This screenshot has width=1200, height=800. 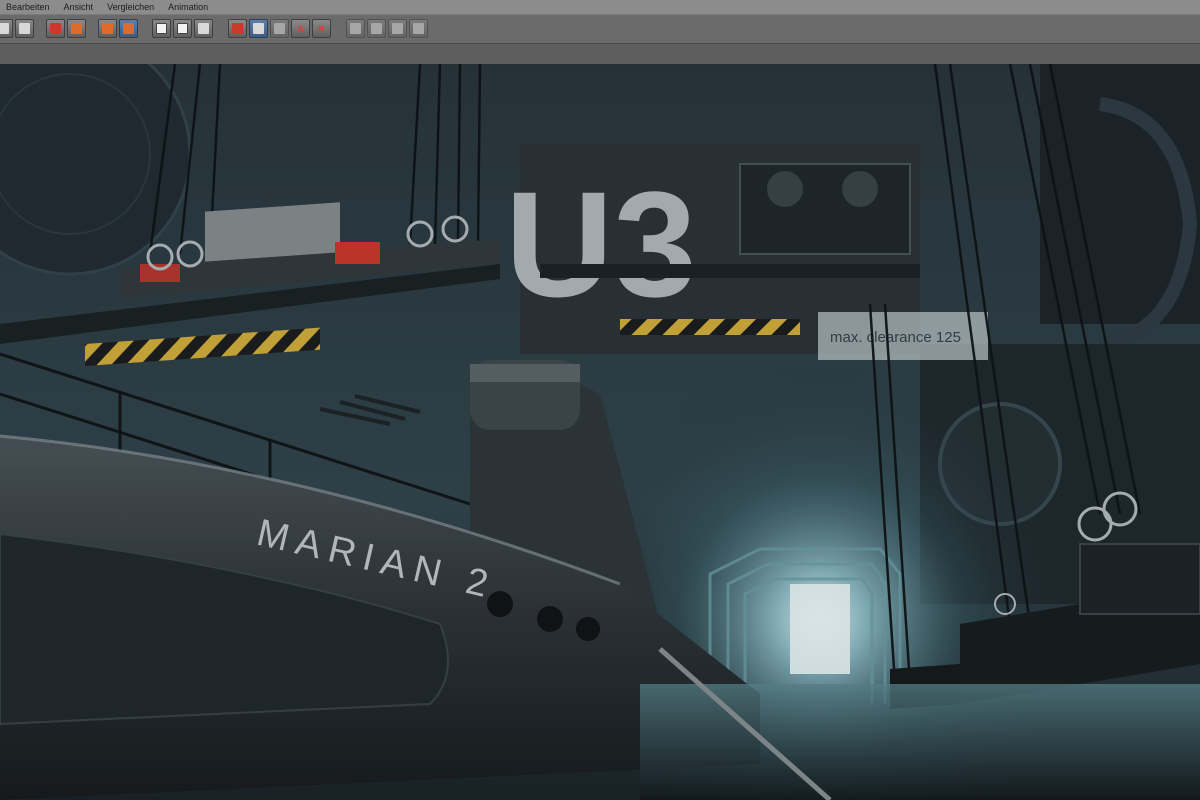 I want to click on grid-button, so click(x=24, y=28).